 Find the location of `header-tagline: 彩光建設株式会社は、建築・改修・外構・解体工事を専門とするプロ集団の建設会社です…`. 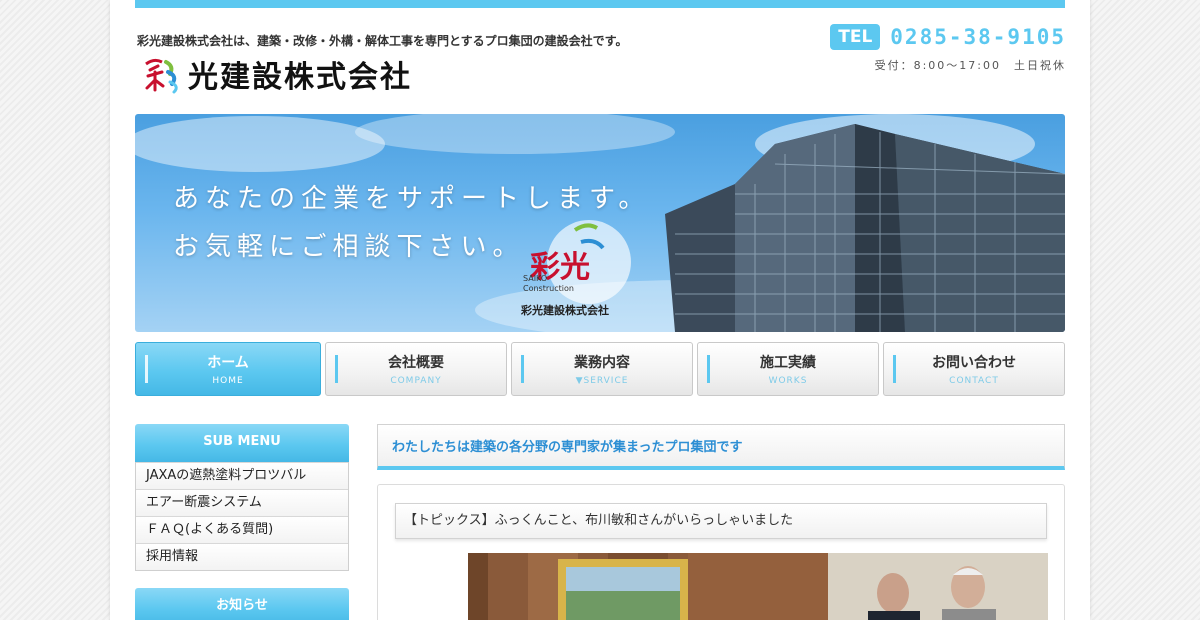

header-tagline: 彩光建設株式会社は、建築・改修・外構・解体工事を専門とするプロ集団の建設会社です… is located at coordinates (382, 41).